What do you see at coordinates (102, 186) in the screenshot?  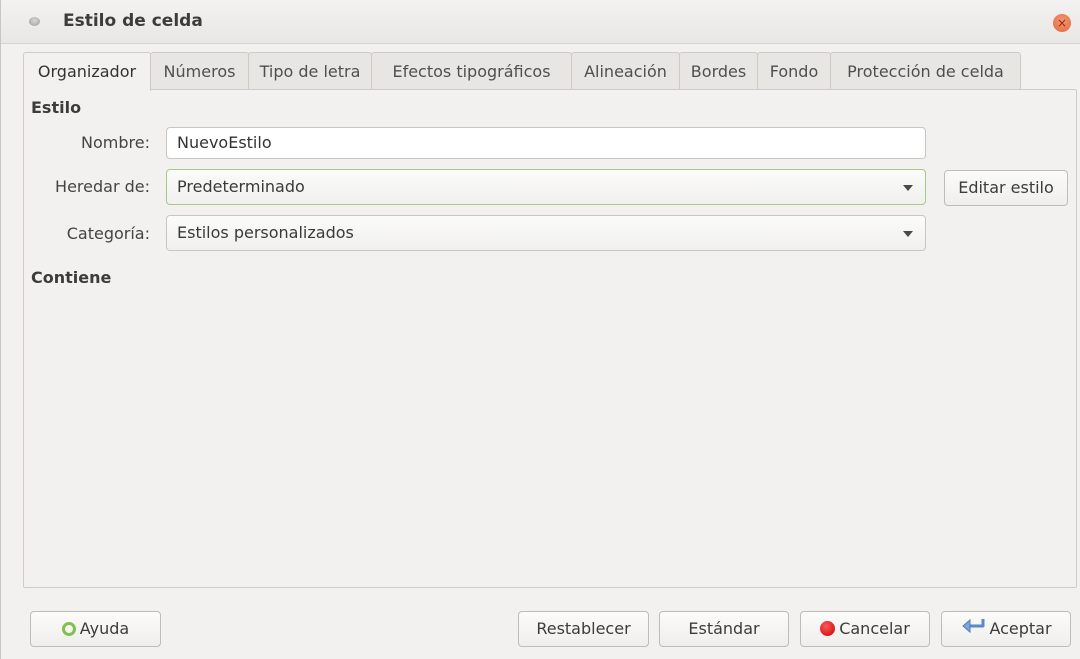 I see `inherit-label: Heredar de:` at bounding box center [102, 186].